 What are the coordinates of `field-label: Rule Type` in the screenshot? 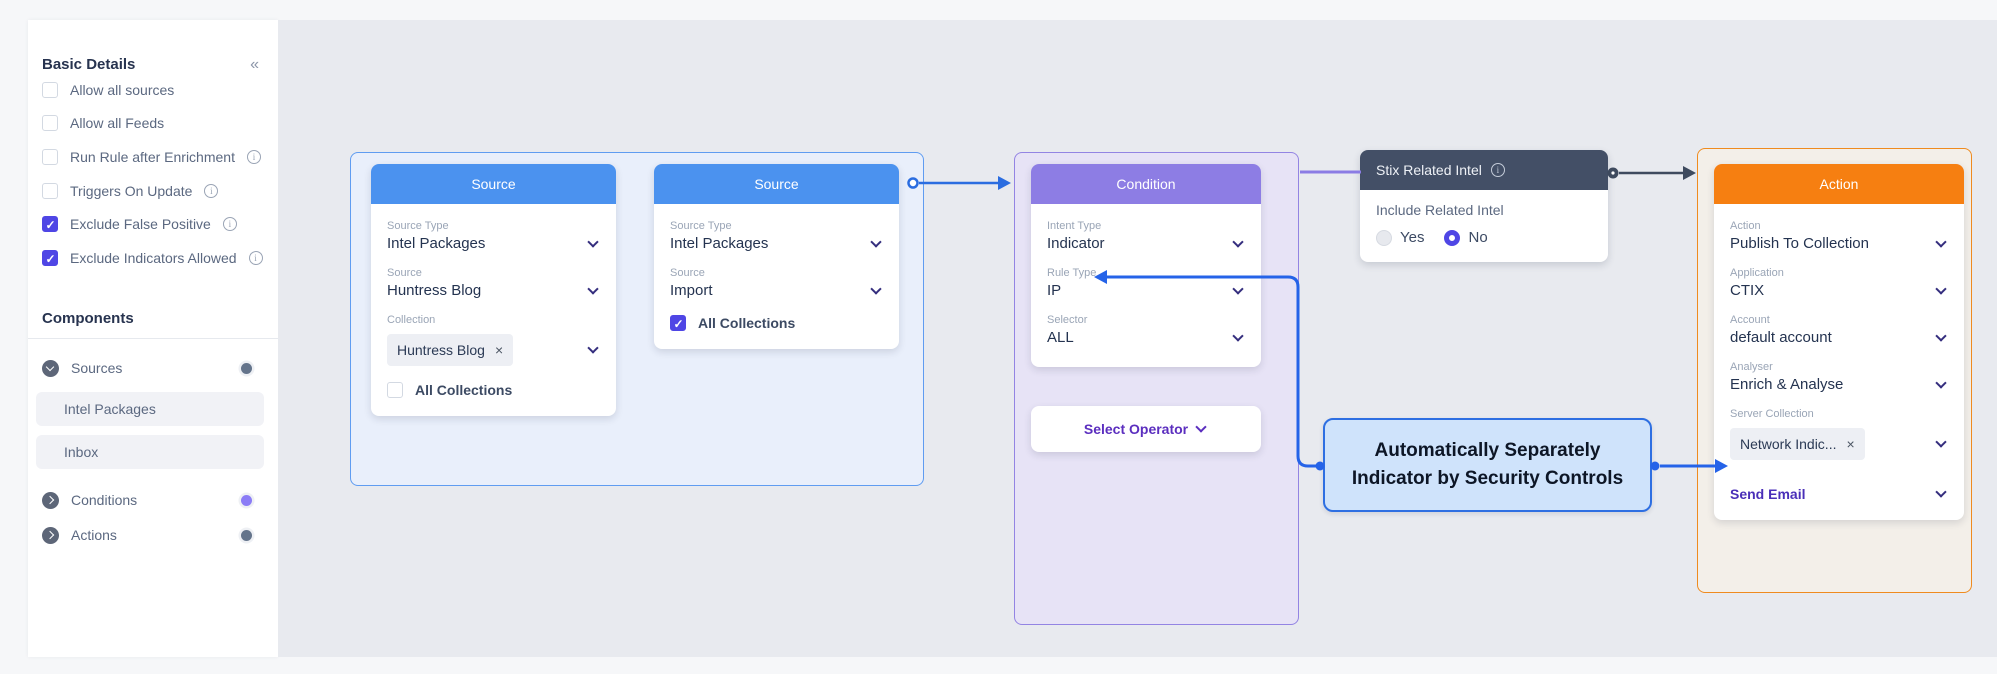 It's located at (1072, 273).